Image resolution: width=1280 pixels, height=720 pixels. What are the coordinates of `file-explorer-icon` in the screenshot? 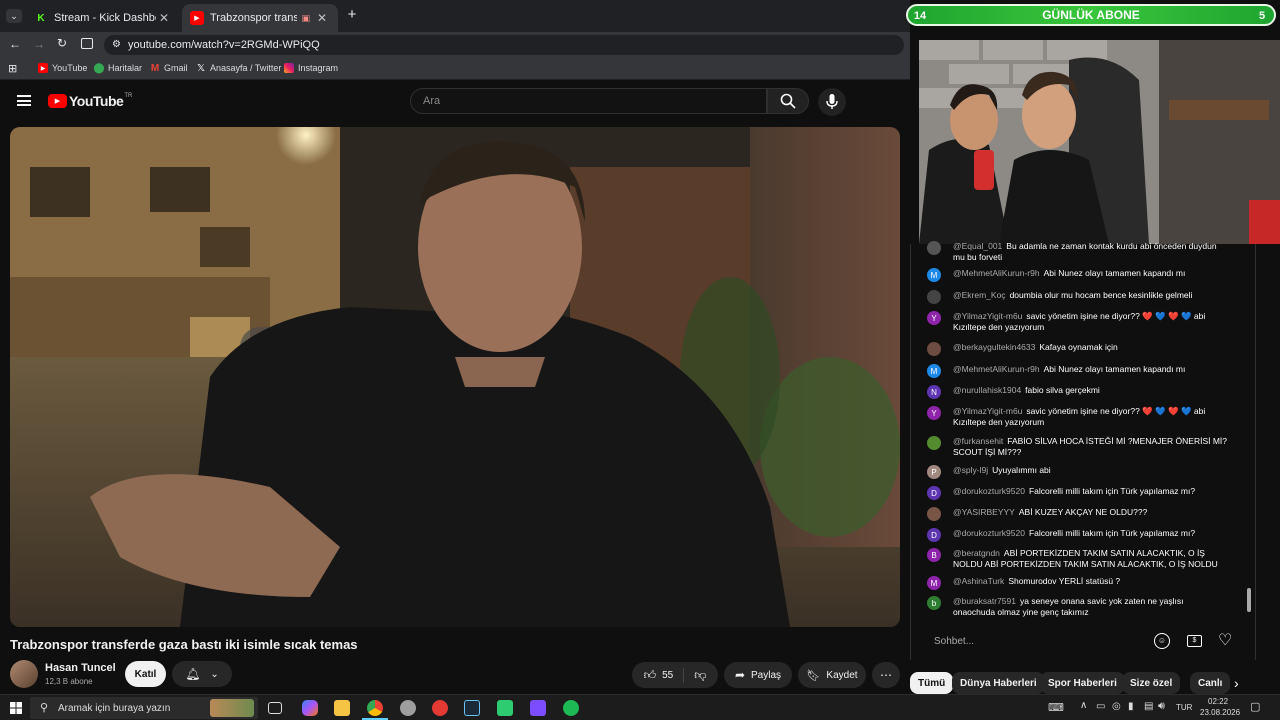 It's located at (342, 708).